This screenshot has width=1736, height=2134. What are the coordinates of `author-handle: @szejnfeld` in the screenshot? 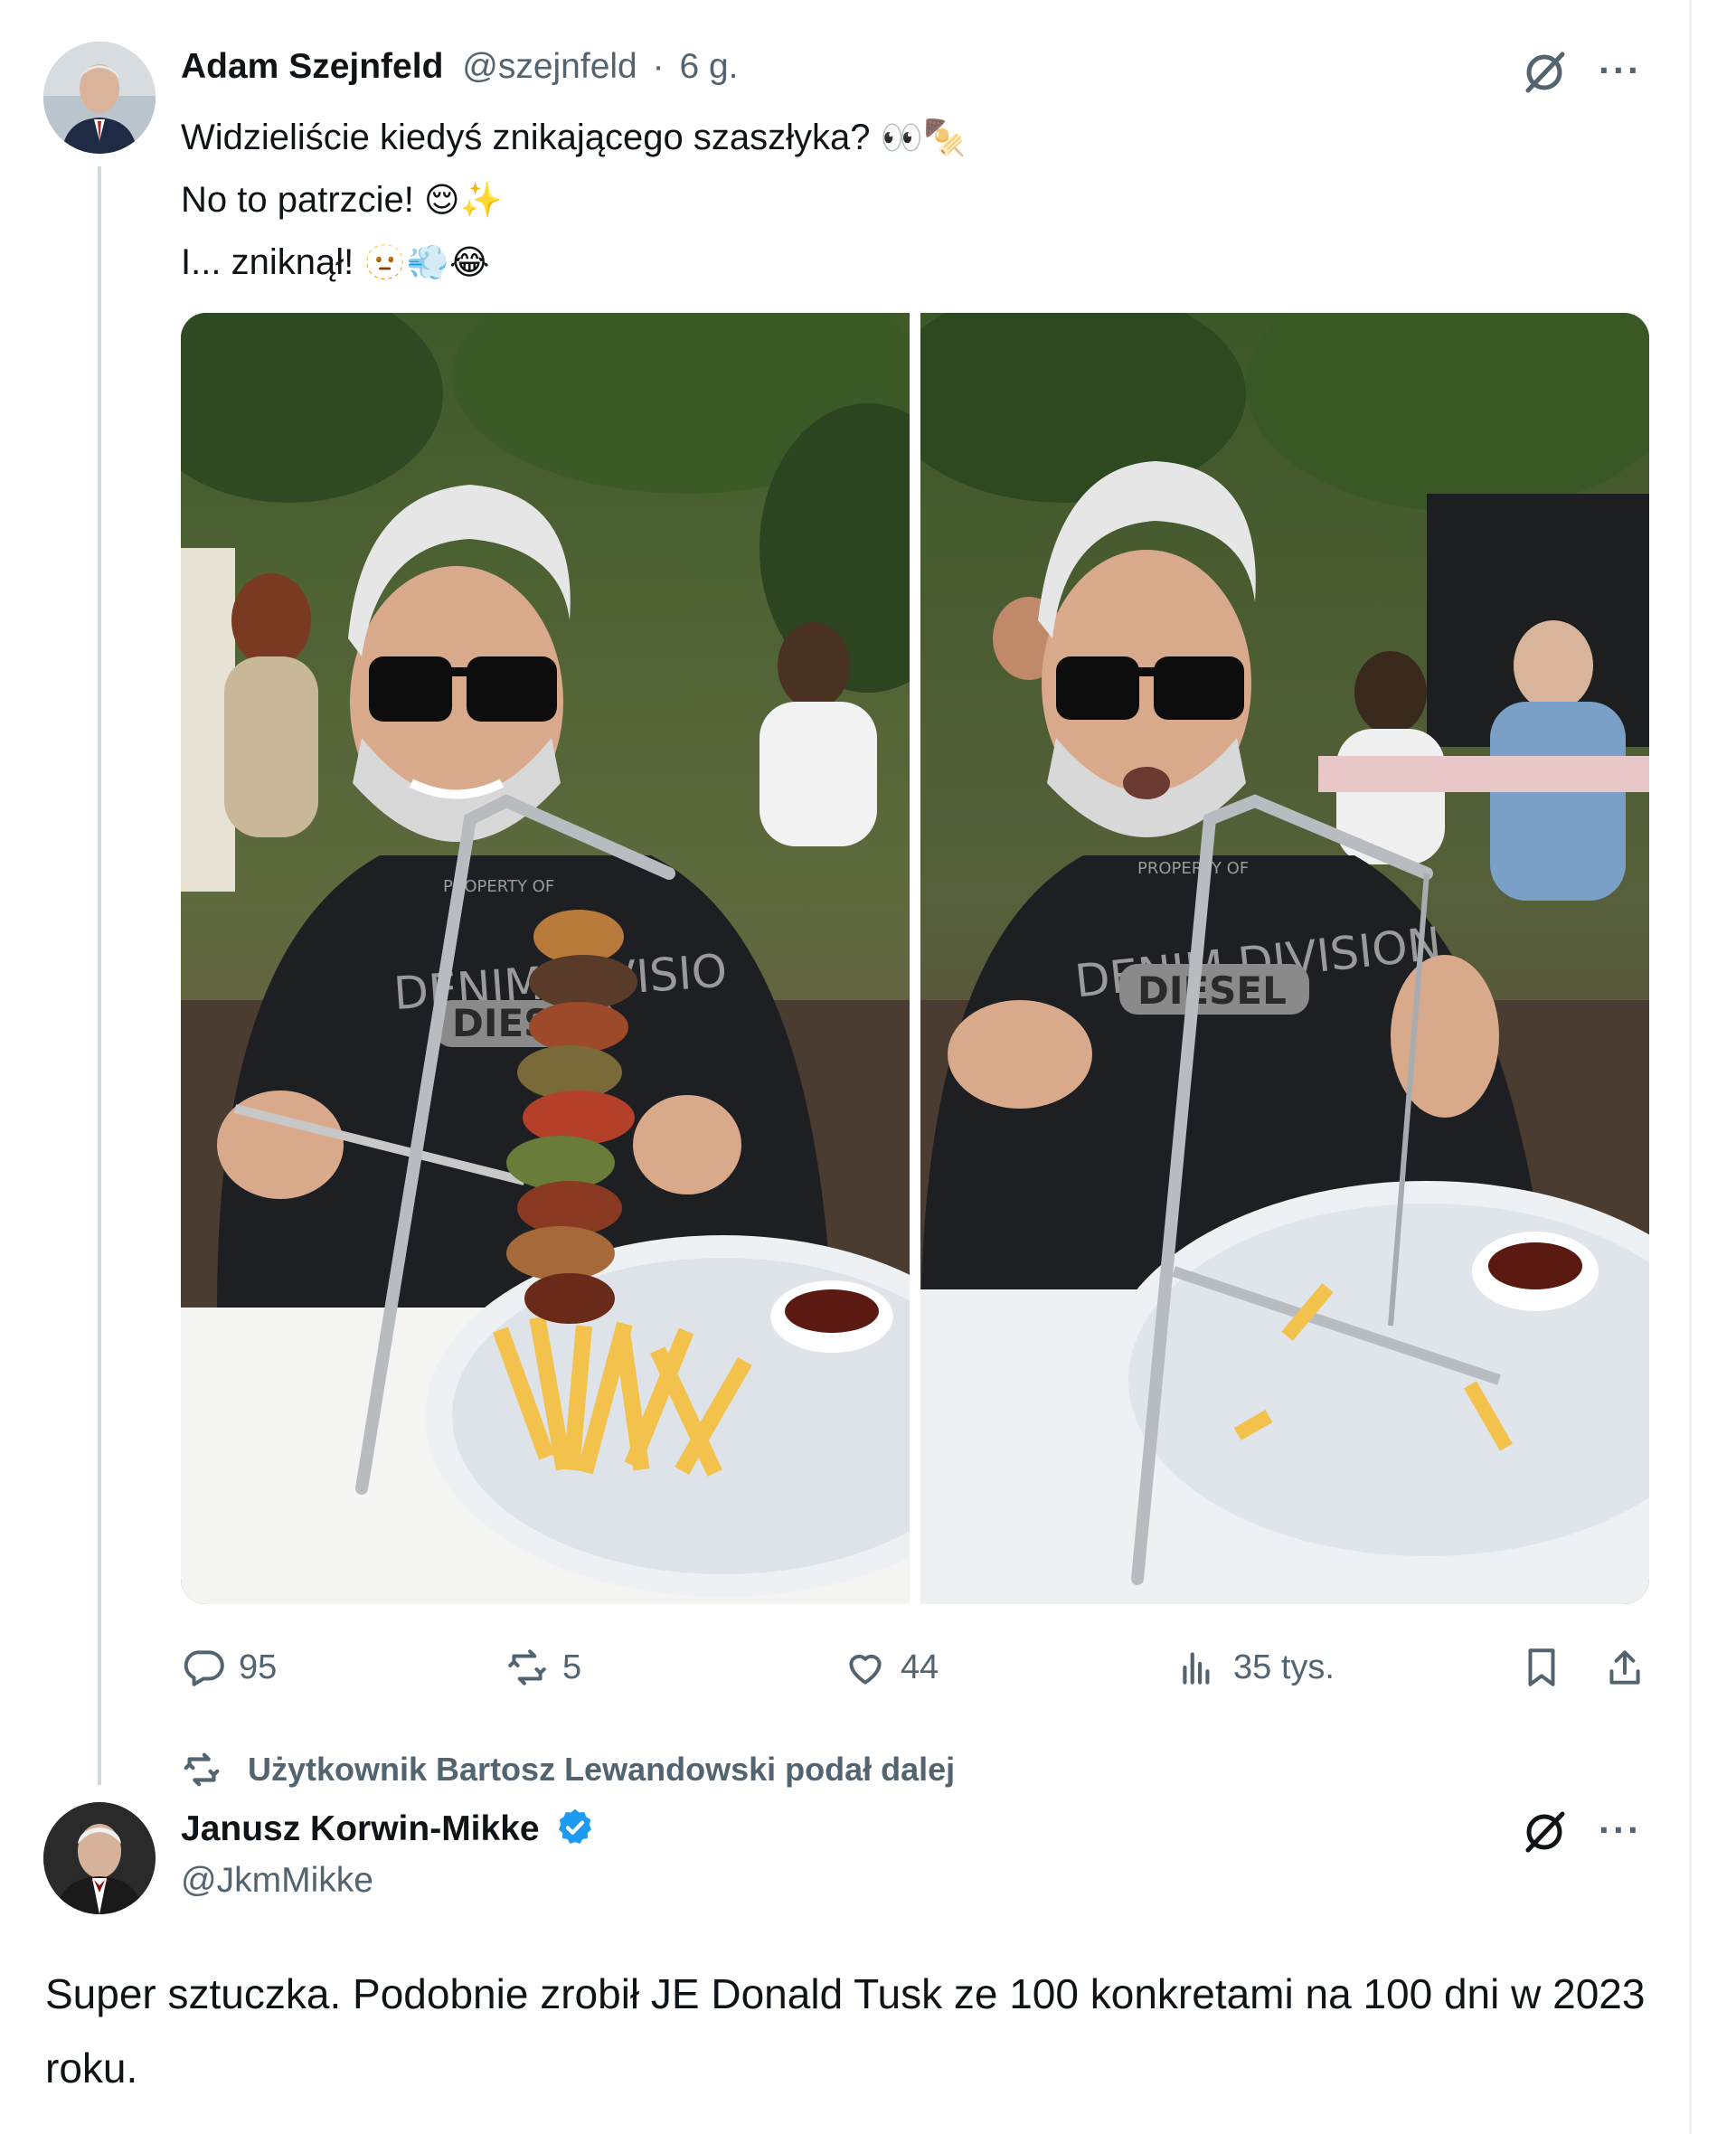 It's located at (549, 66).